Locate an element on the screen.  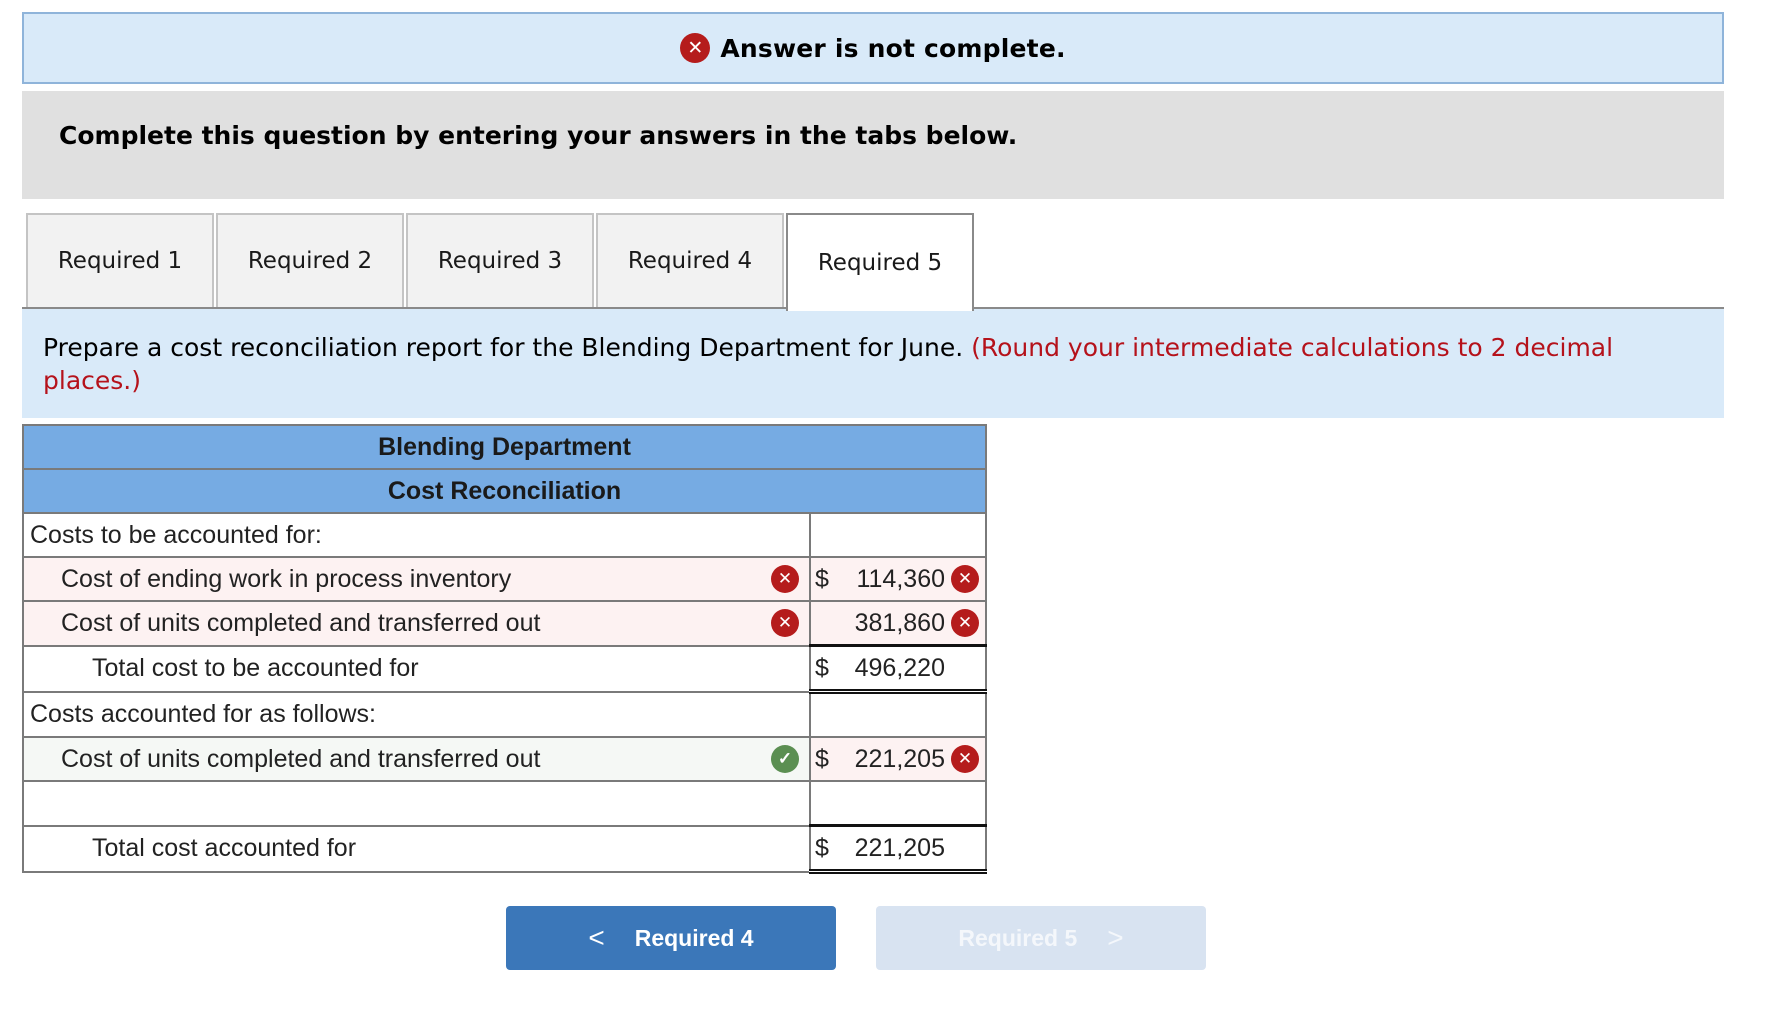
tab-required-5: Required 5 is located at coordinates (880, 262).